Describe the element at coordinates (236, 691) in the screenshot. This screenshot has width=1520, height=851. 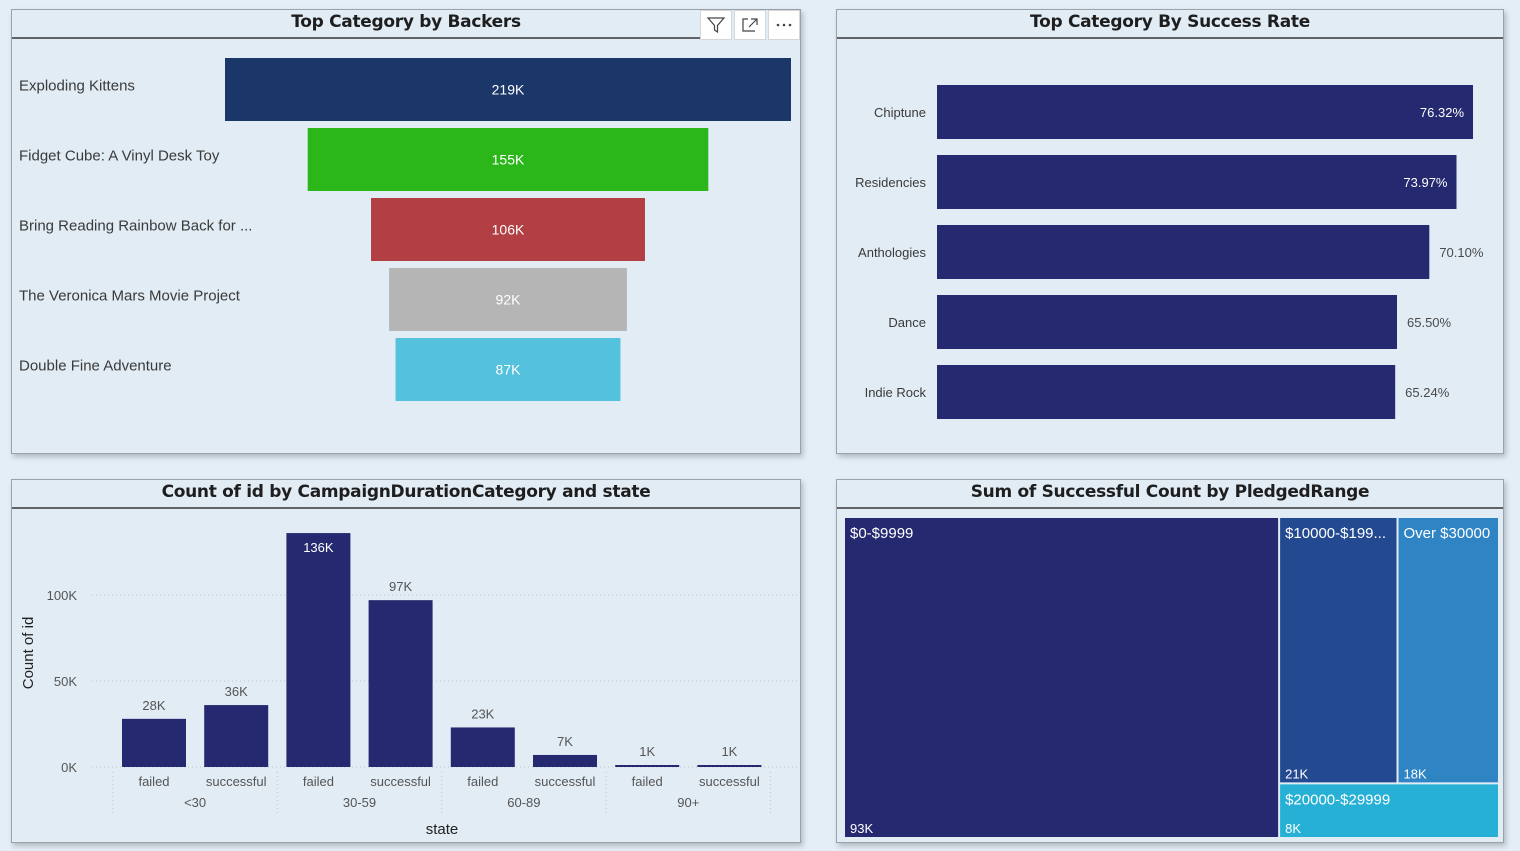
I see `column-value-label: 36K` at that location.